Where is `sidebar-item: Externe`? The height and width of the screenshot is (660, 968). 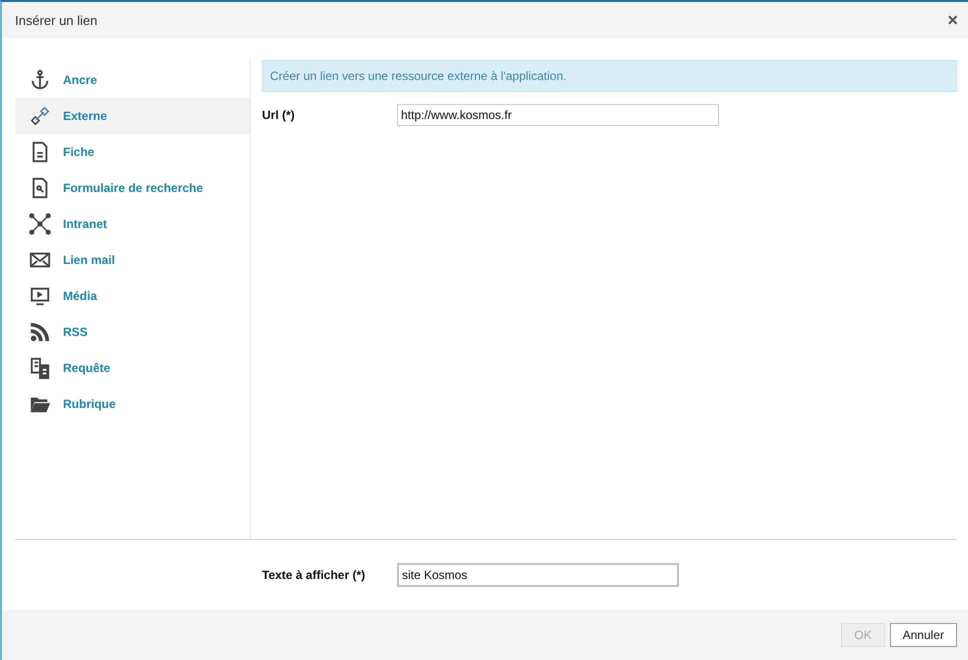
sidebar-item: Externe is located at coordinates (132, 116).